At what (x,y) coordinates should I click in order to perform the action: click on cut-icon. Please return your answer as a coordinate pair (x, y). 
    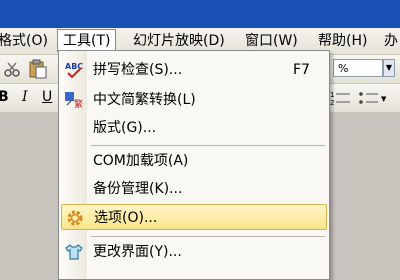
    Looking at the image, I should click on (12, 69).